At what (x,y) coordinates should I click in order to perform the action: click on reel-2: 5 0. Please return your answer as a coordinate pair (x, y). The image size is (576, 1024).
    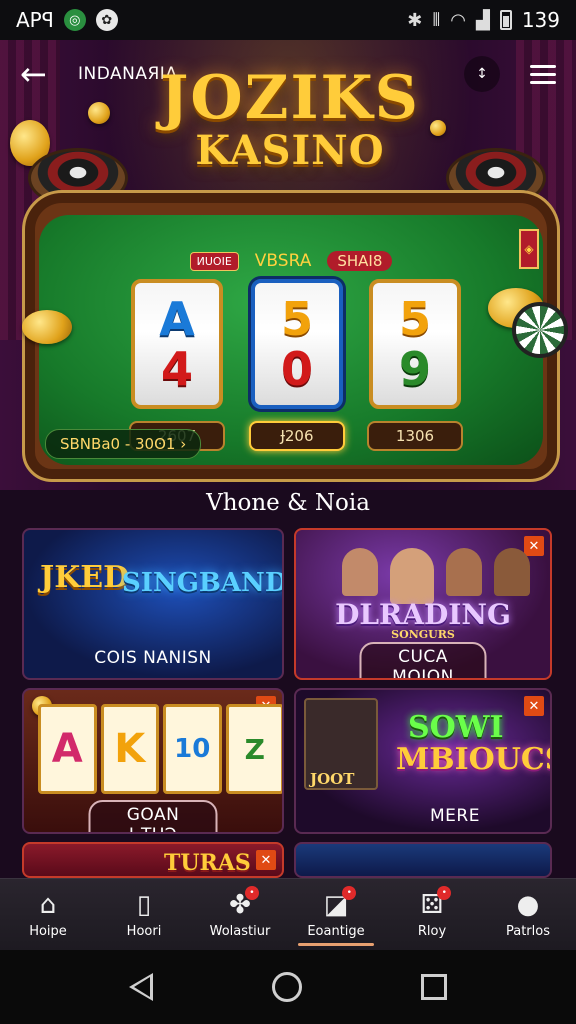
    Looking at the image, I should click on (297, 344).